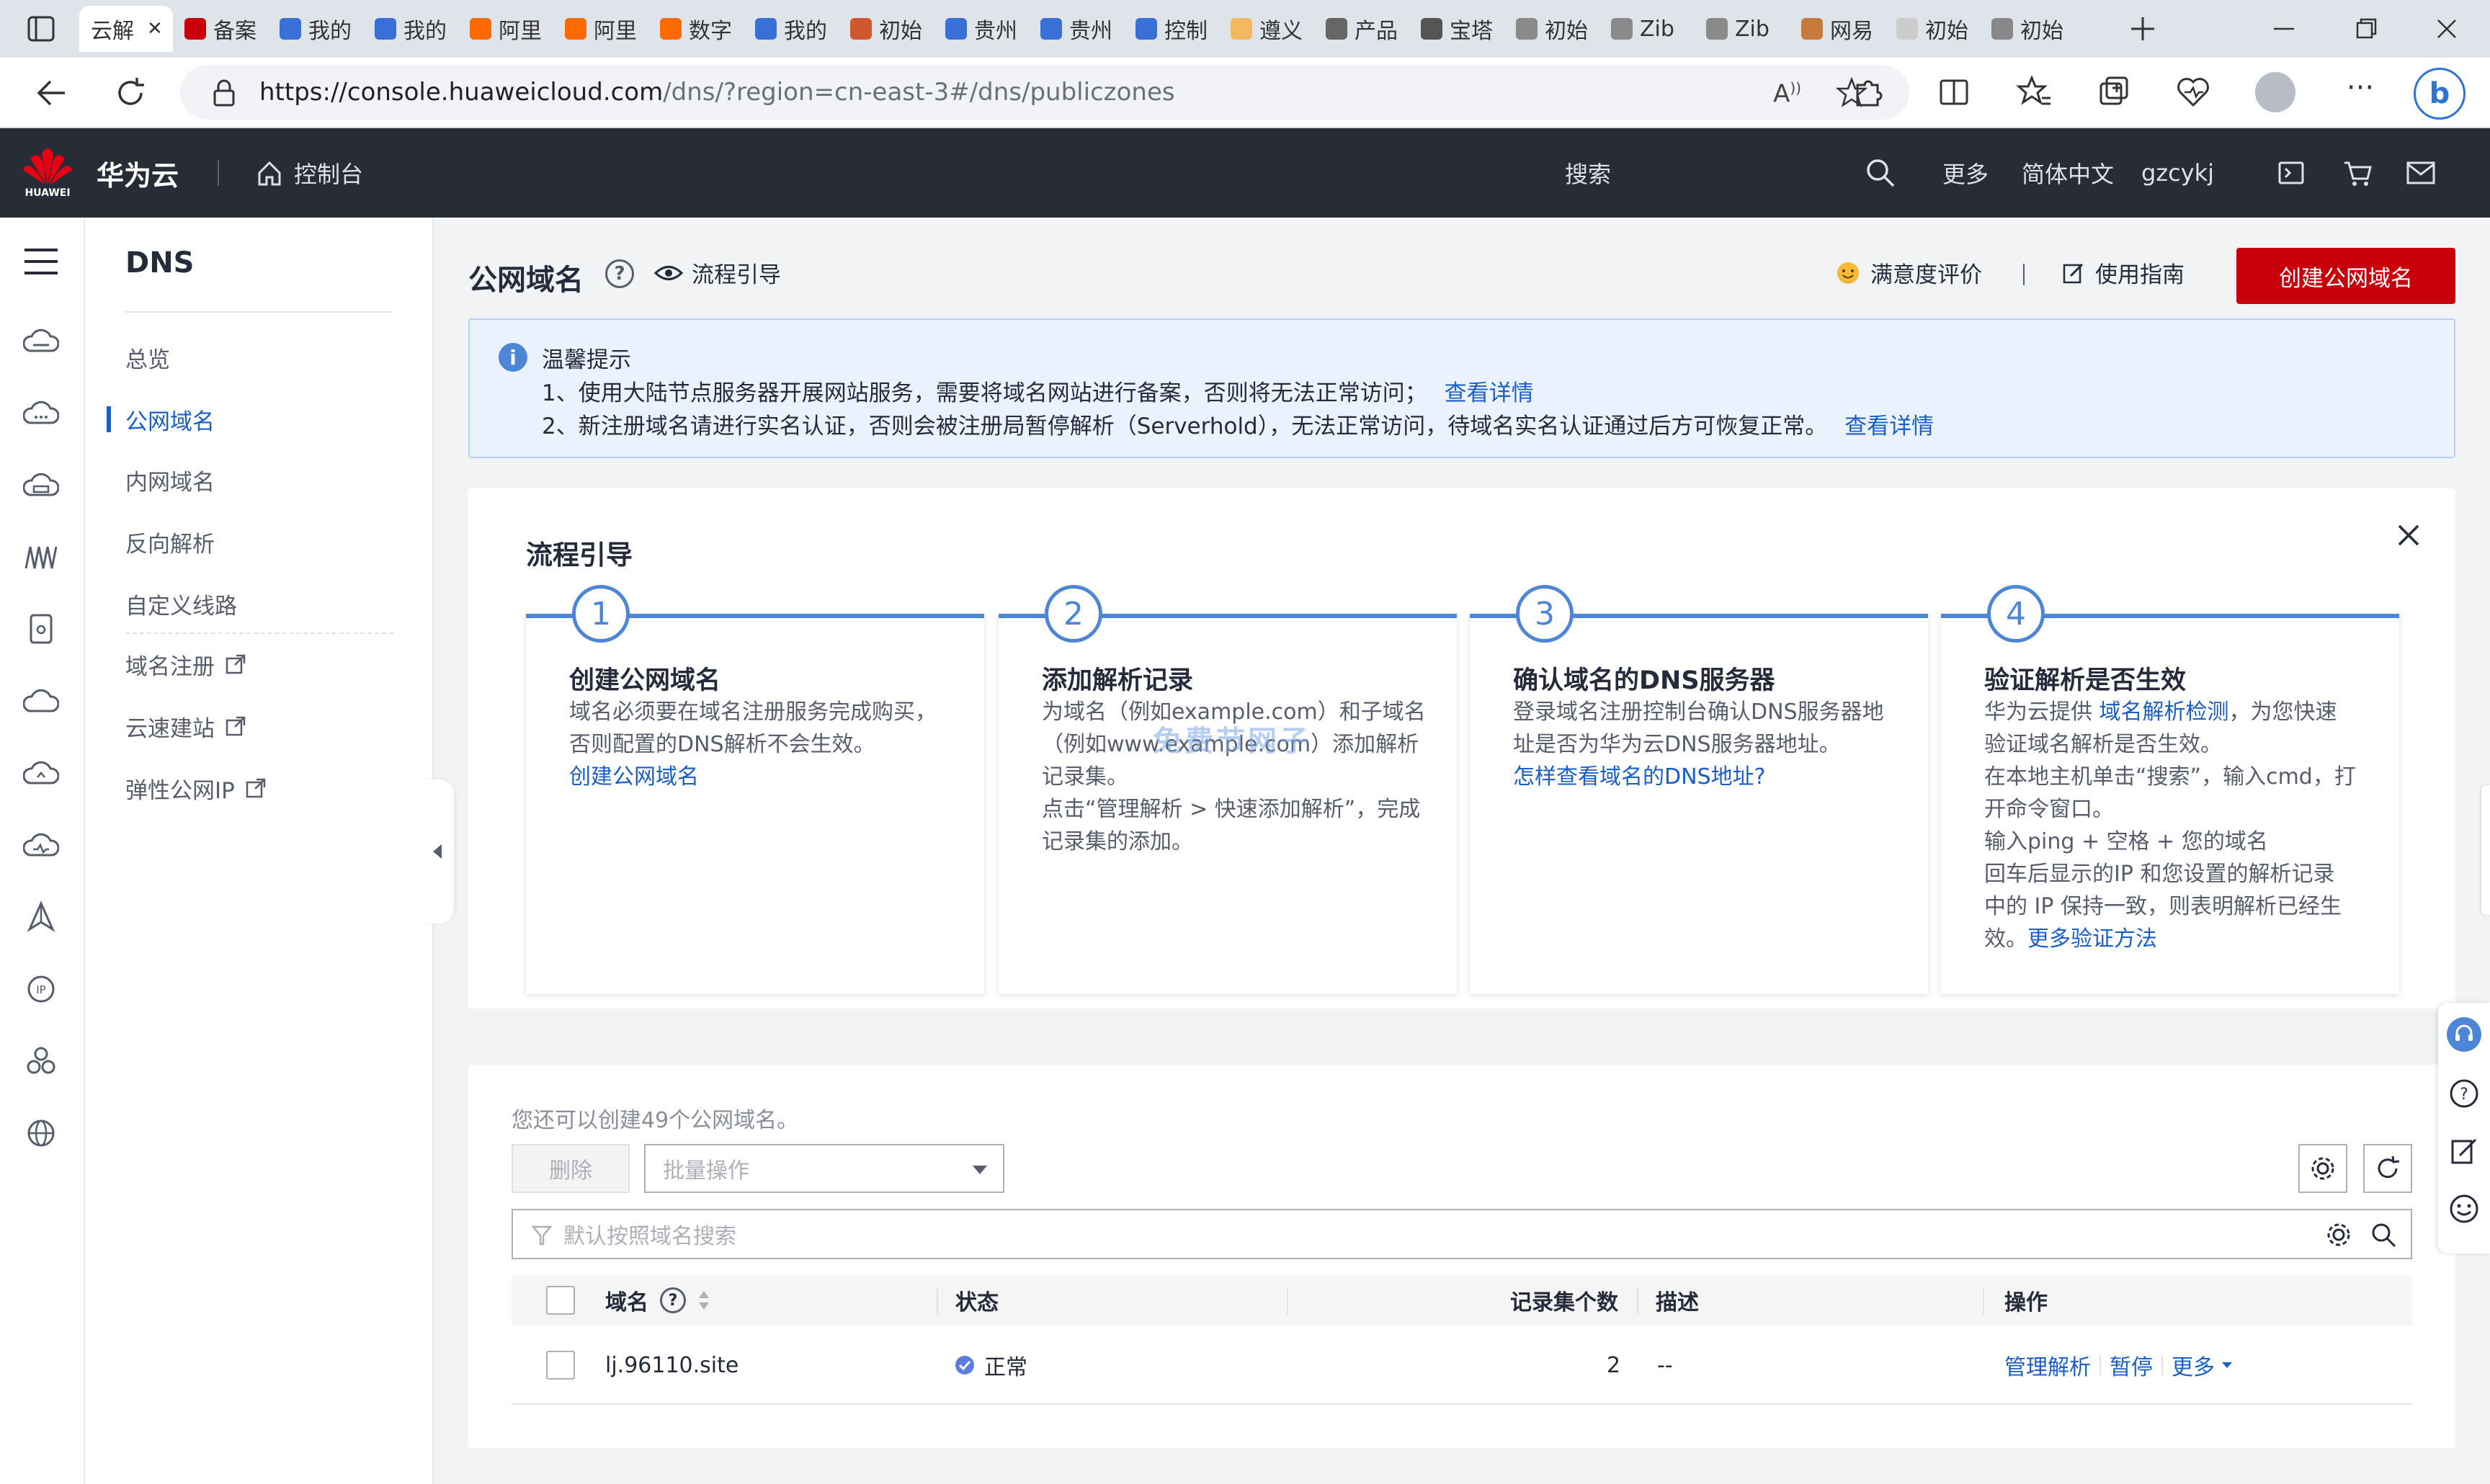 This screenshot has width=2490, height=1484. What do you see at coordinates (2035, 92) in the screenshot?
I see `favorites-icon` at bounding box center [2035, 92].